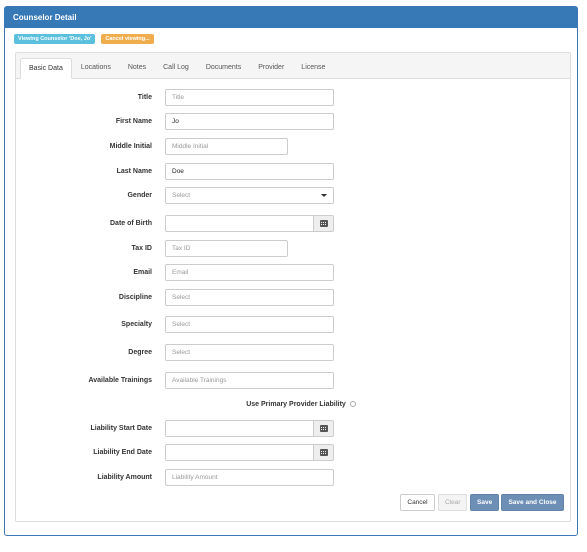 Image resolution: width=587 pixels, height=552 pixels. What do you see at coordinates (291, 17) in the screenshot?
I see `panel-title: Counselor Detail` at bounding box center [291, 17].